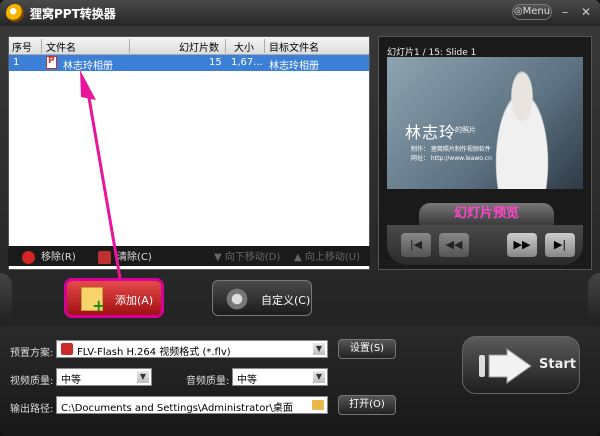  I want to click on preview-controls: |◀ ◀◀ ▶▶ ▶|, so click(485, 245).